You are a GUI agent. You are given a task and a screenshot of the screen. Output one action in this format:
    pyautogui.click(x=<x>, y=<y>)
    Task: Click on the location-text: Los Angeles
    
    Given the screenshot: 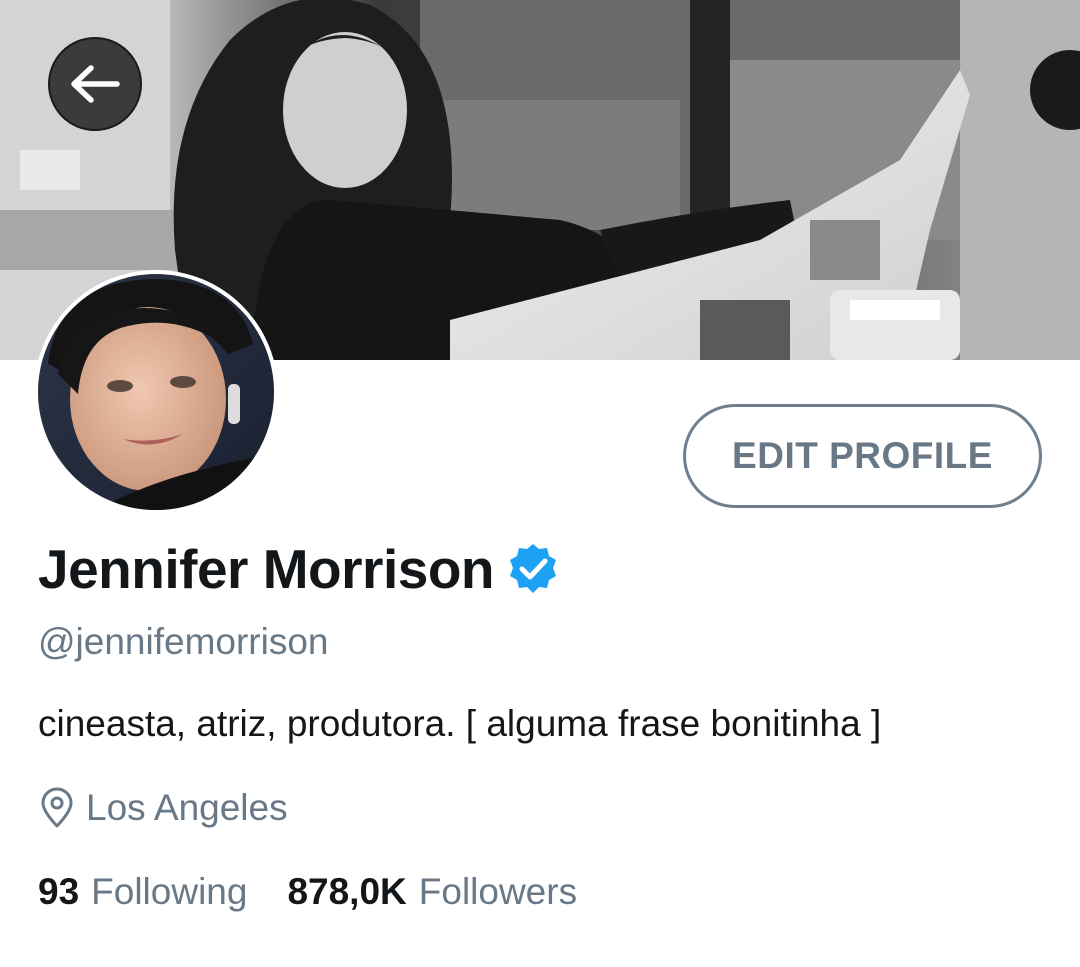 What is the action you would take?
    pyautogui.click(x=187, y=807)
    